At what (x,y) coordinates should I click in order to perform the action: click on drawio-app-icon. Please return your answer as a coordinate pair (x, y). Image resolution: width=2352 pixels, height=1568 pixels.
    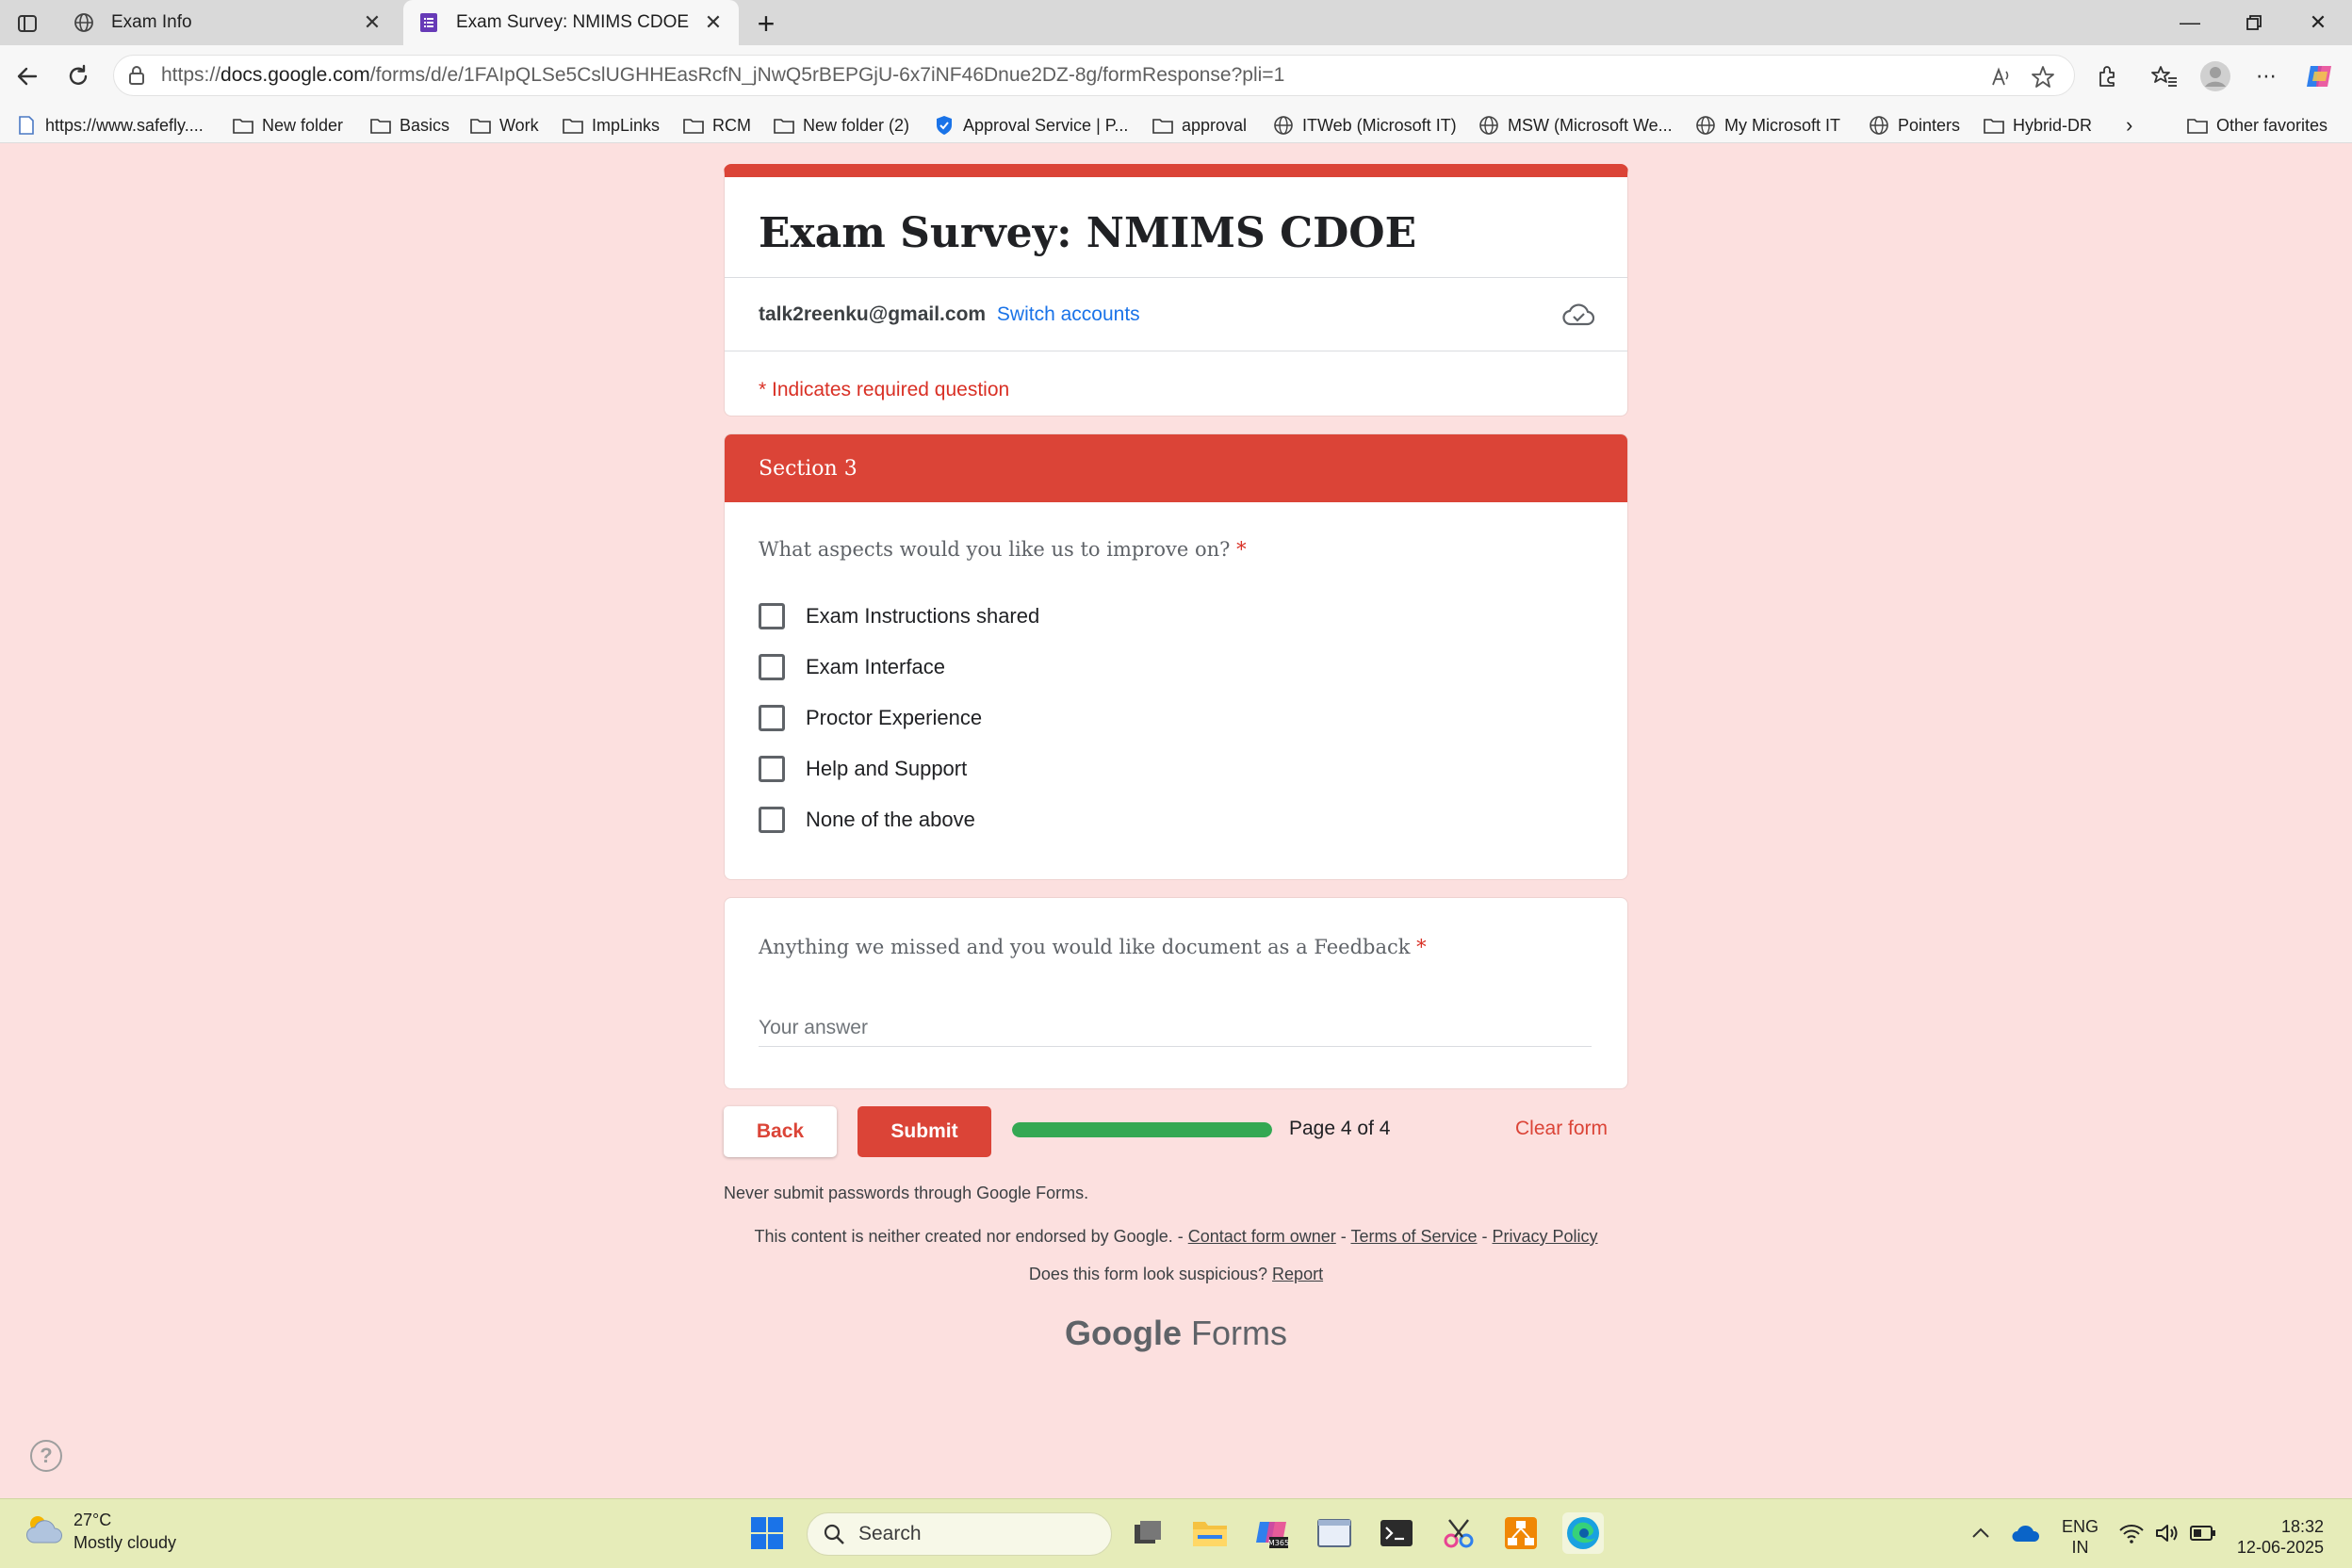
    Looking at the image, I should click on (1521, 1533).